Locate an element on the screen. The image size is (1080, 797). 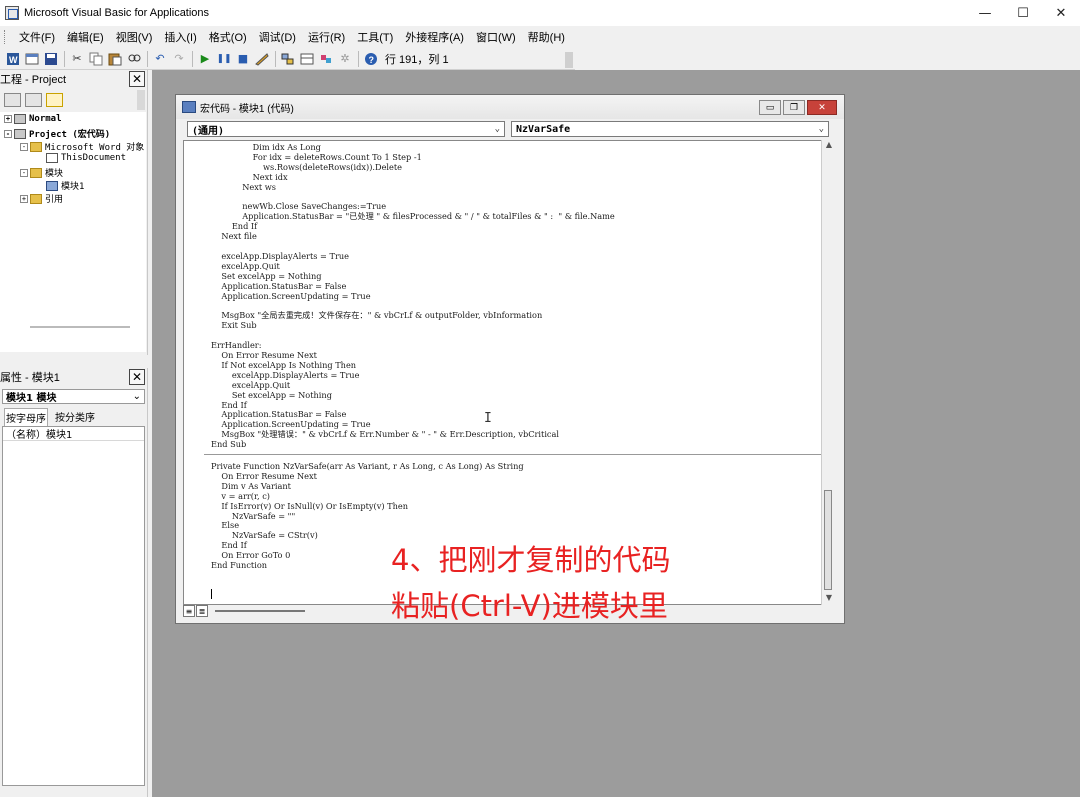
text-cursor is located at coordinates (211, 594).